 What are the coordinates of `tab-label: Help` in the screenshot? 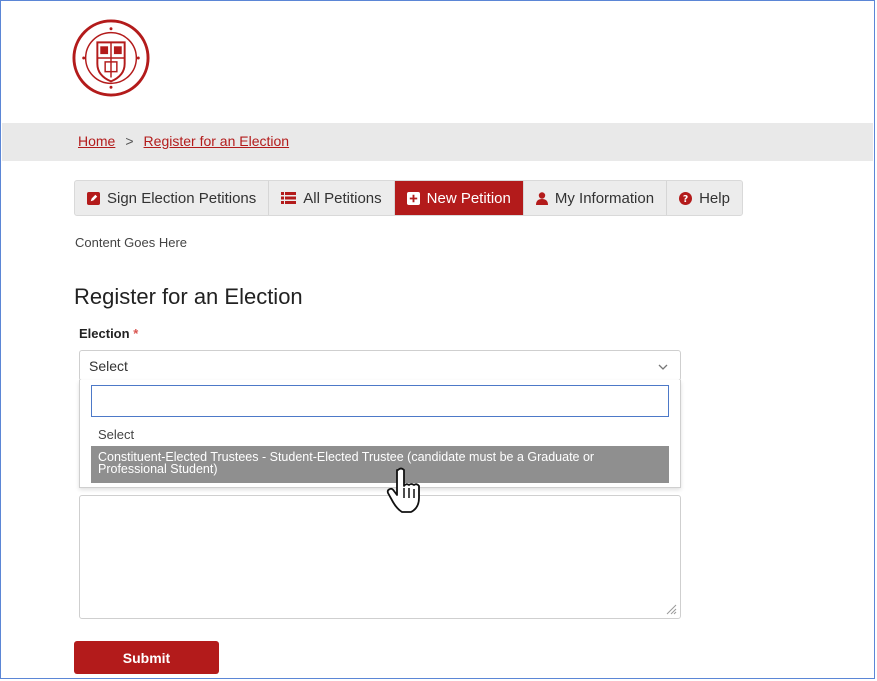 It's located at (714, 198).